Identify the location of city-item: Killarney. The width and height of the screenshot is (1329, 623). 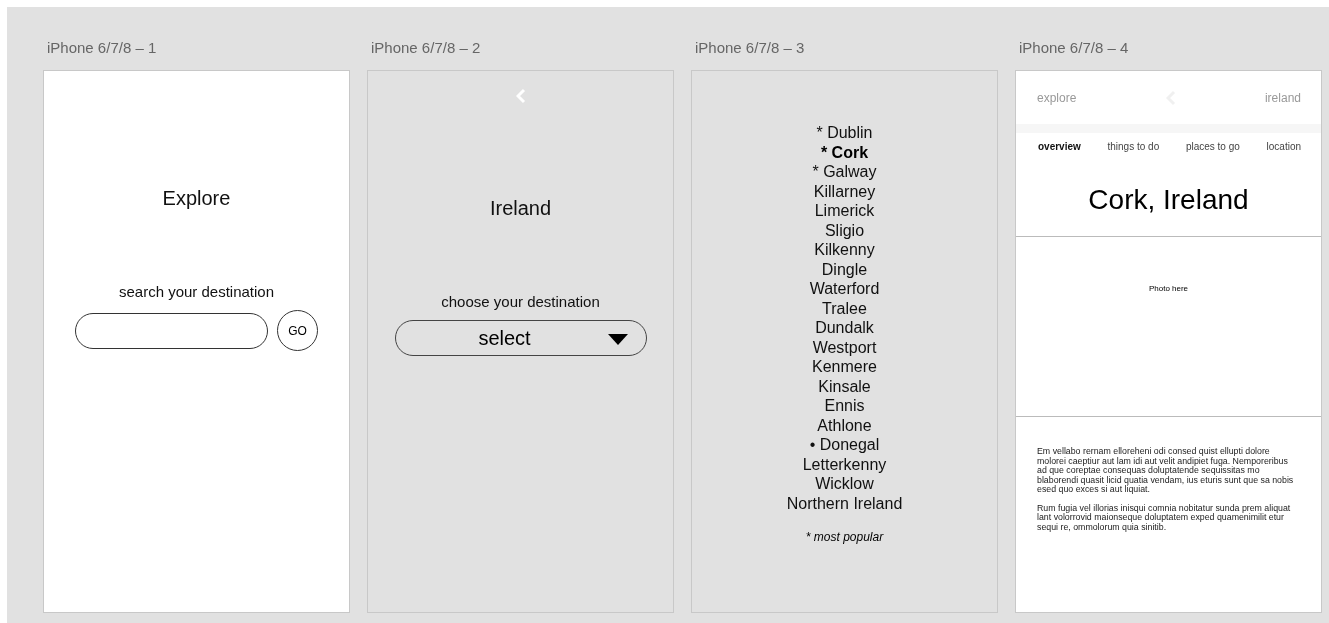
(844, 191).